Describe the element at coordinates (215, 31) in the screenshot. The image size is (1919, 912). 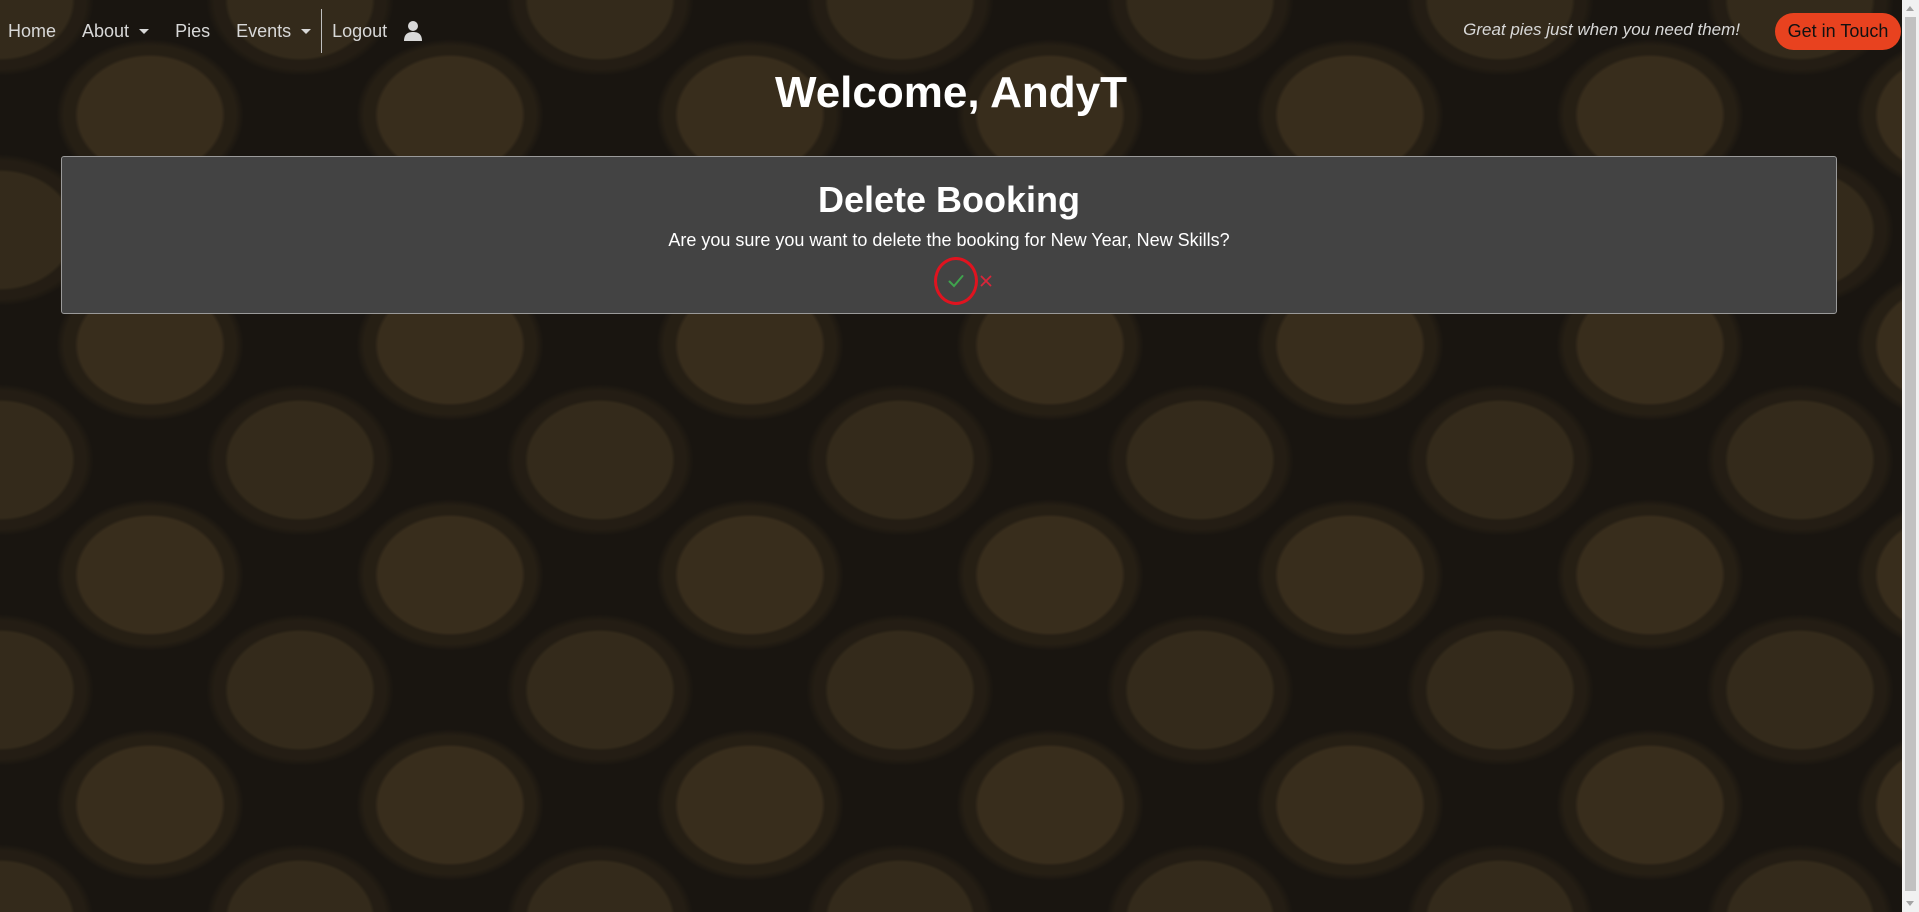
I see `nav-links: Home About Pies Events Logout` at that location.